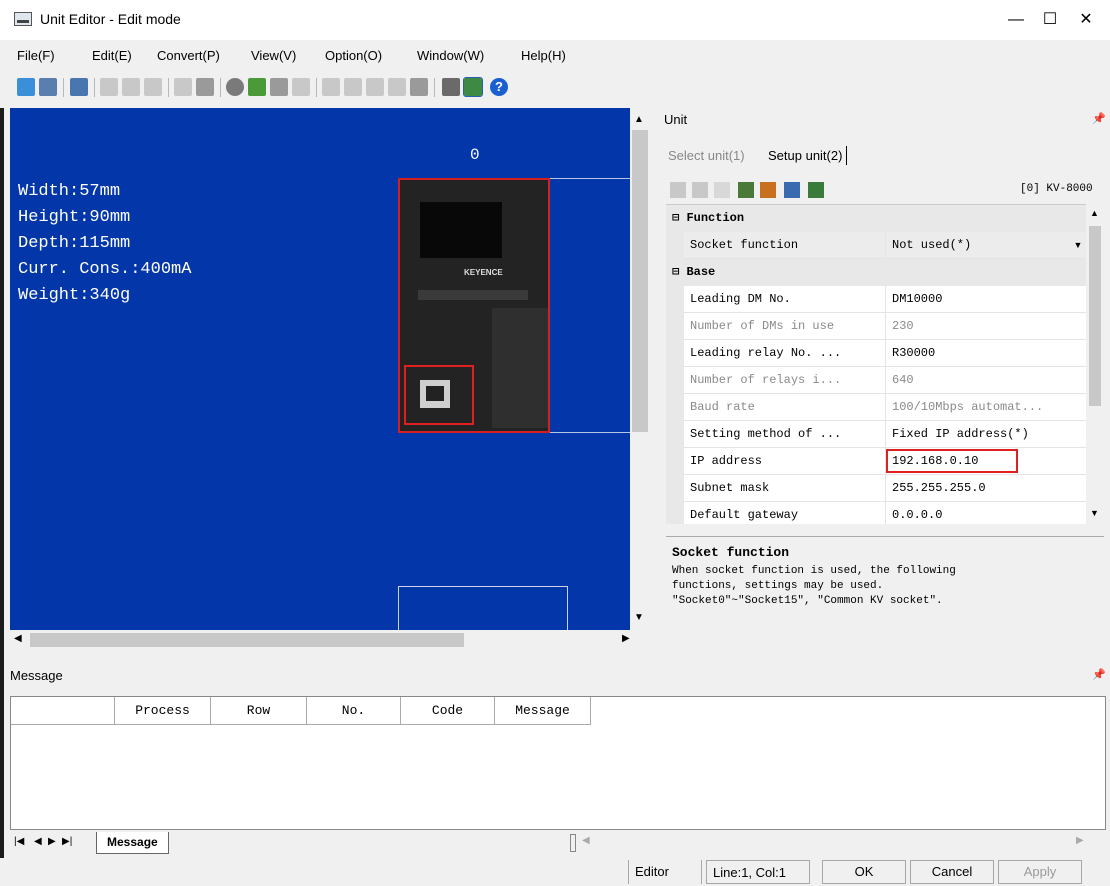  I want to click on unit-write-icon, so click(375, 87).